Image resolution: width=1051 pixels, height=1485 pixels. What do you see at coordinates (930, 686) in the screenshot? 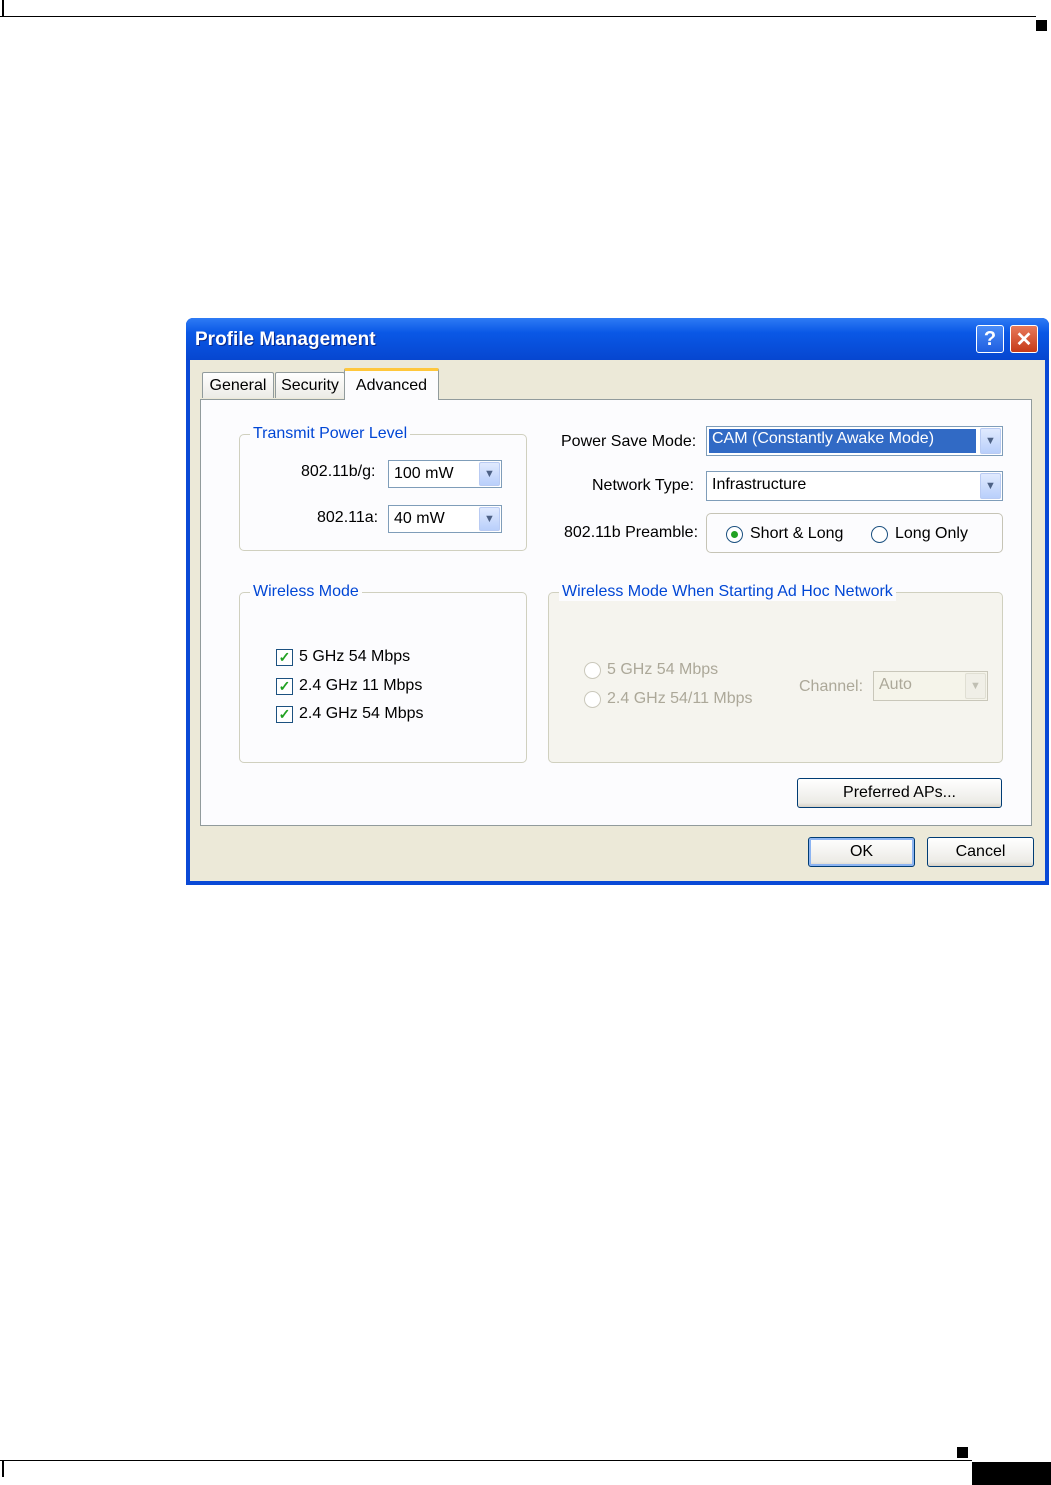
I see `channel-select: Auto ▼` at bounding box center [930, 686].